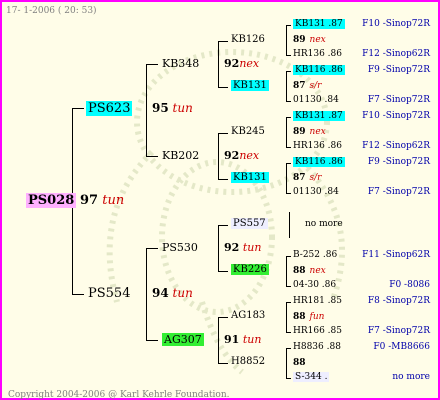  Describe the element at coordinates (180, 155) in the screenshot. I see `gp-node: KB202` at that location.